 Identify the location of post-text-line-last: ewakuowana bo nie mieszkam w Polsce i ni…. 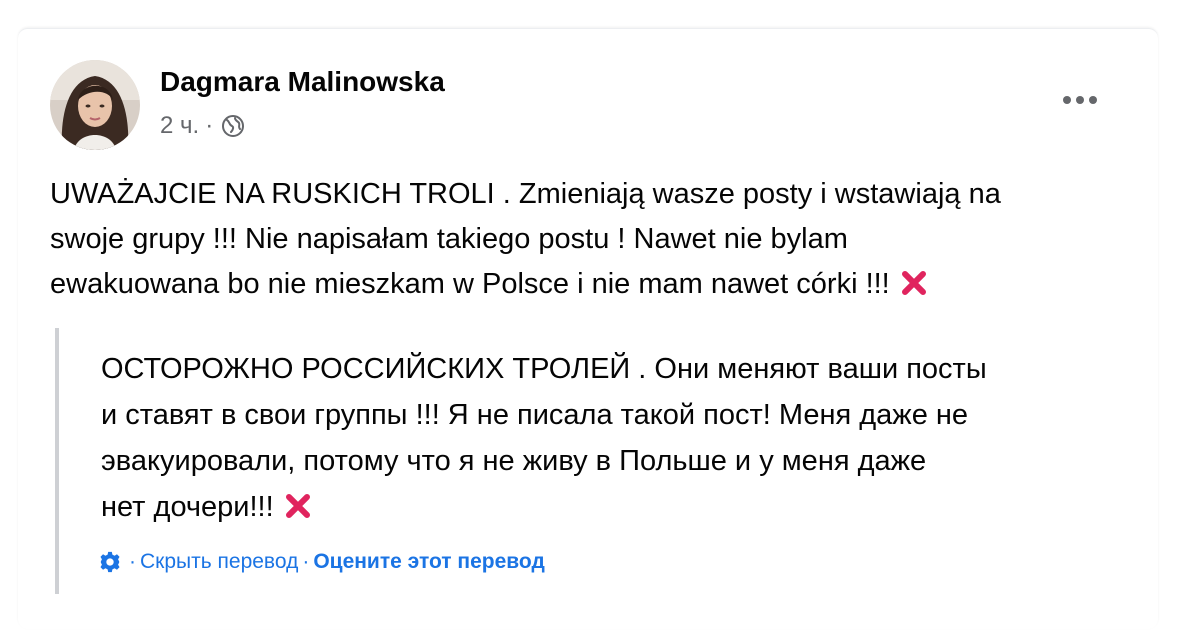
(595, 284).